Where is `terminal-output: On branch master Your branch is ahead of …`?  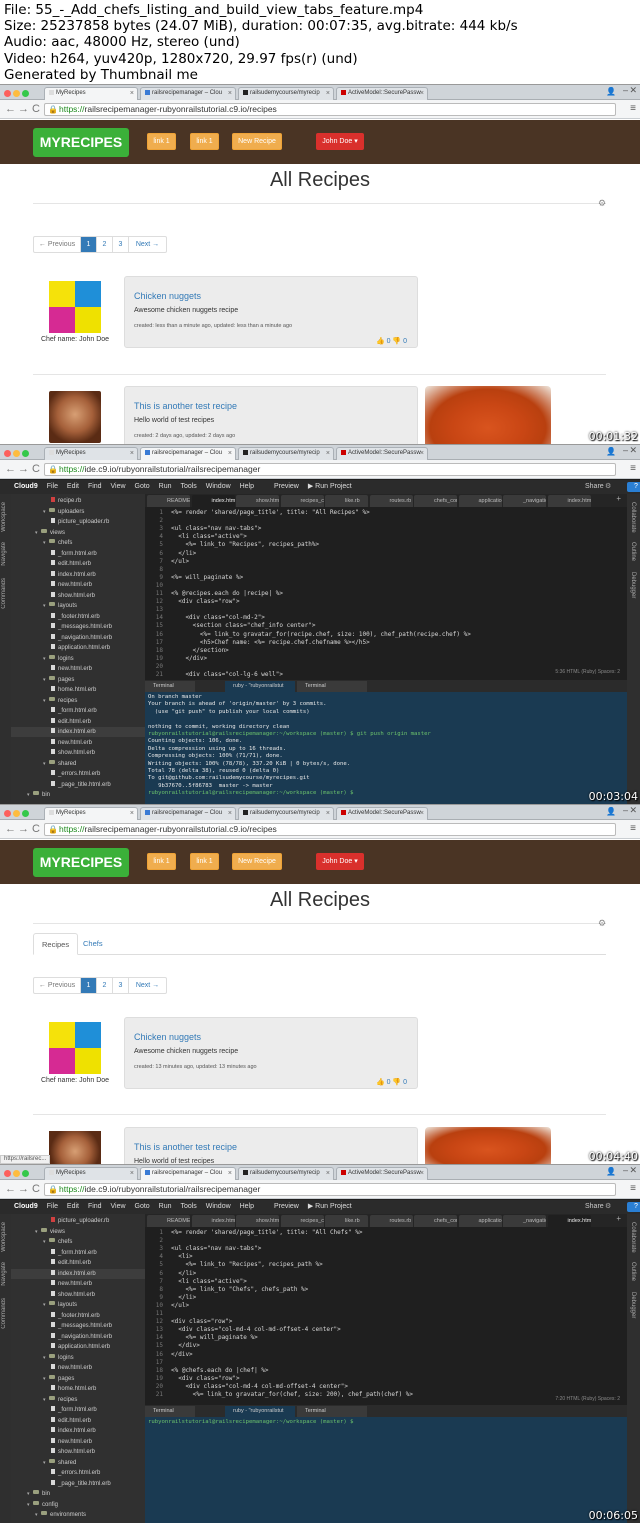
terminal-output: On branch master Your branch is ahead of … is located at coordinates (289, 746).